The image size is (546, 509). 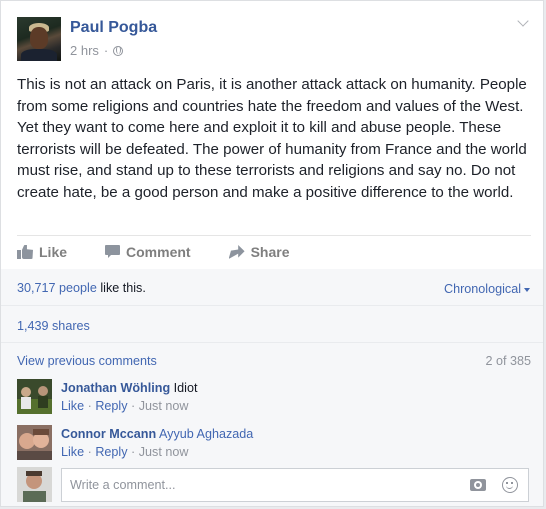 What do you see at coordinates (84, 50) in the screenshot?
I see `post-timestamp: 2 hrs` at bounding box center [84, 50].